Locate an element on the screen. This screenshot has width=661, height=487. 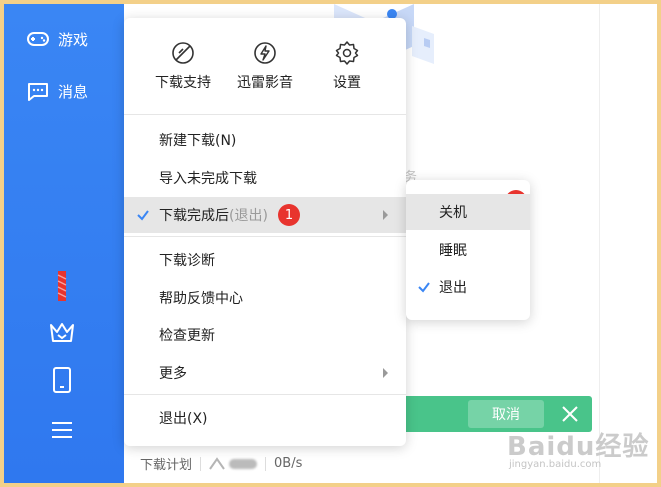
menu-item-label: 退出(X) is located at coordinates (183, 419).